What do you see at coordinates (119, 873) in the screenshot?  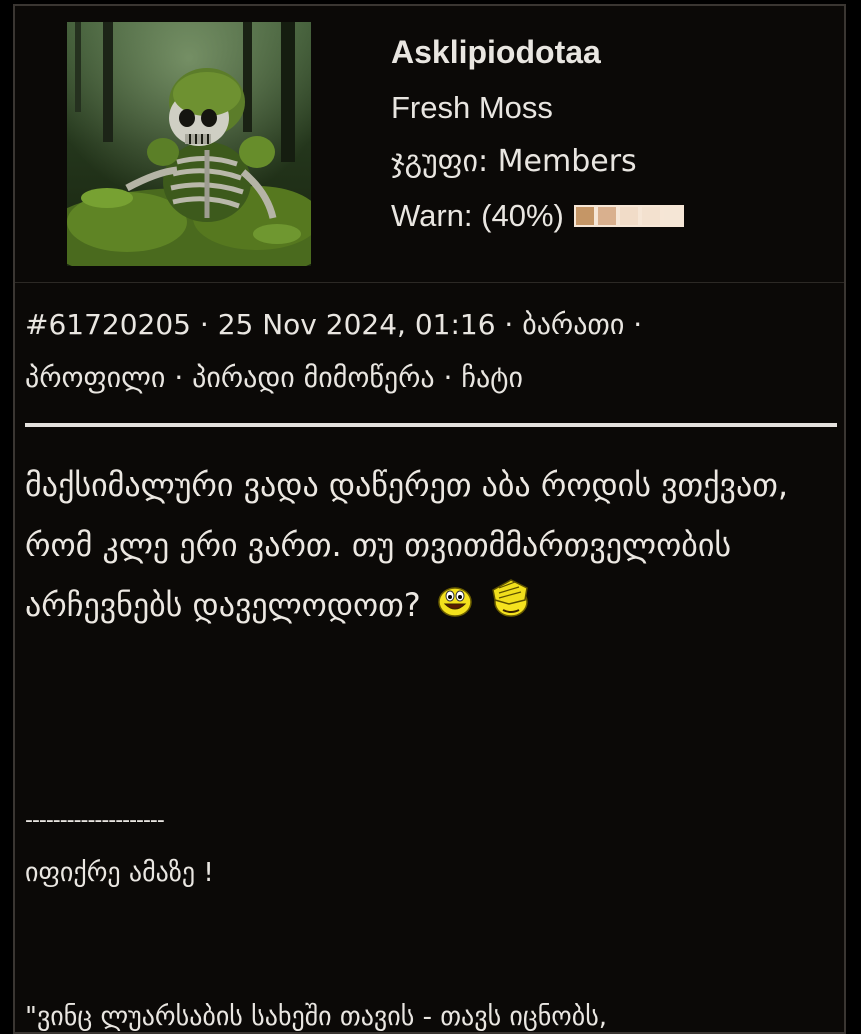 I see `signature-line: იფიქრე ამაზე !` at bounding box center [119, 873].